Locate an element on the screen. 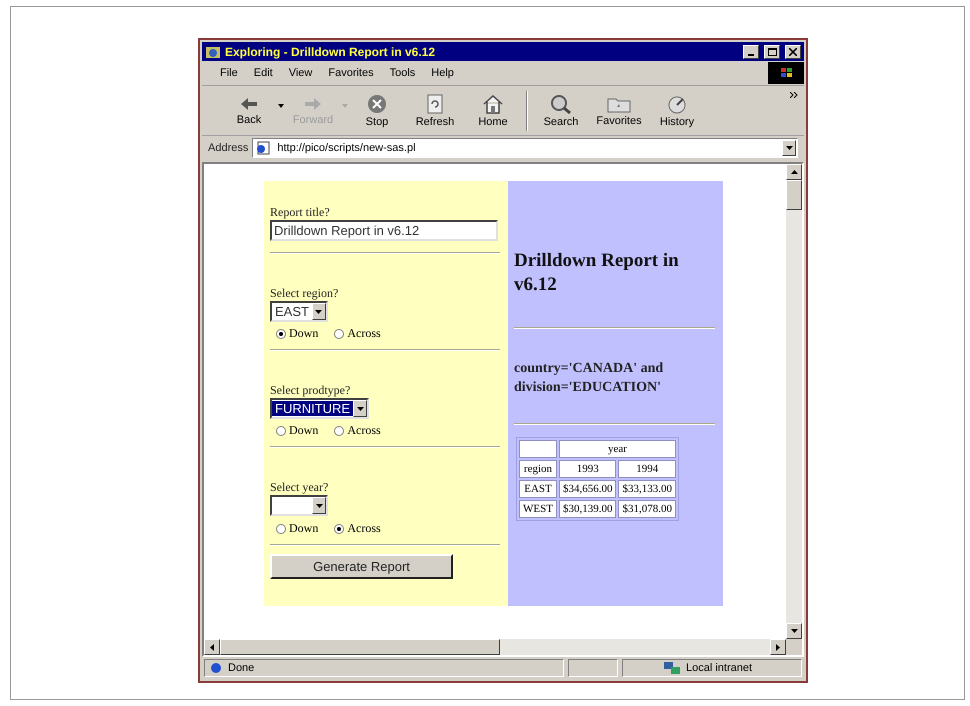 The width and height of the screenshot is (970, 706). windows-logo is located at coordinates (786, 73).